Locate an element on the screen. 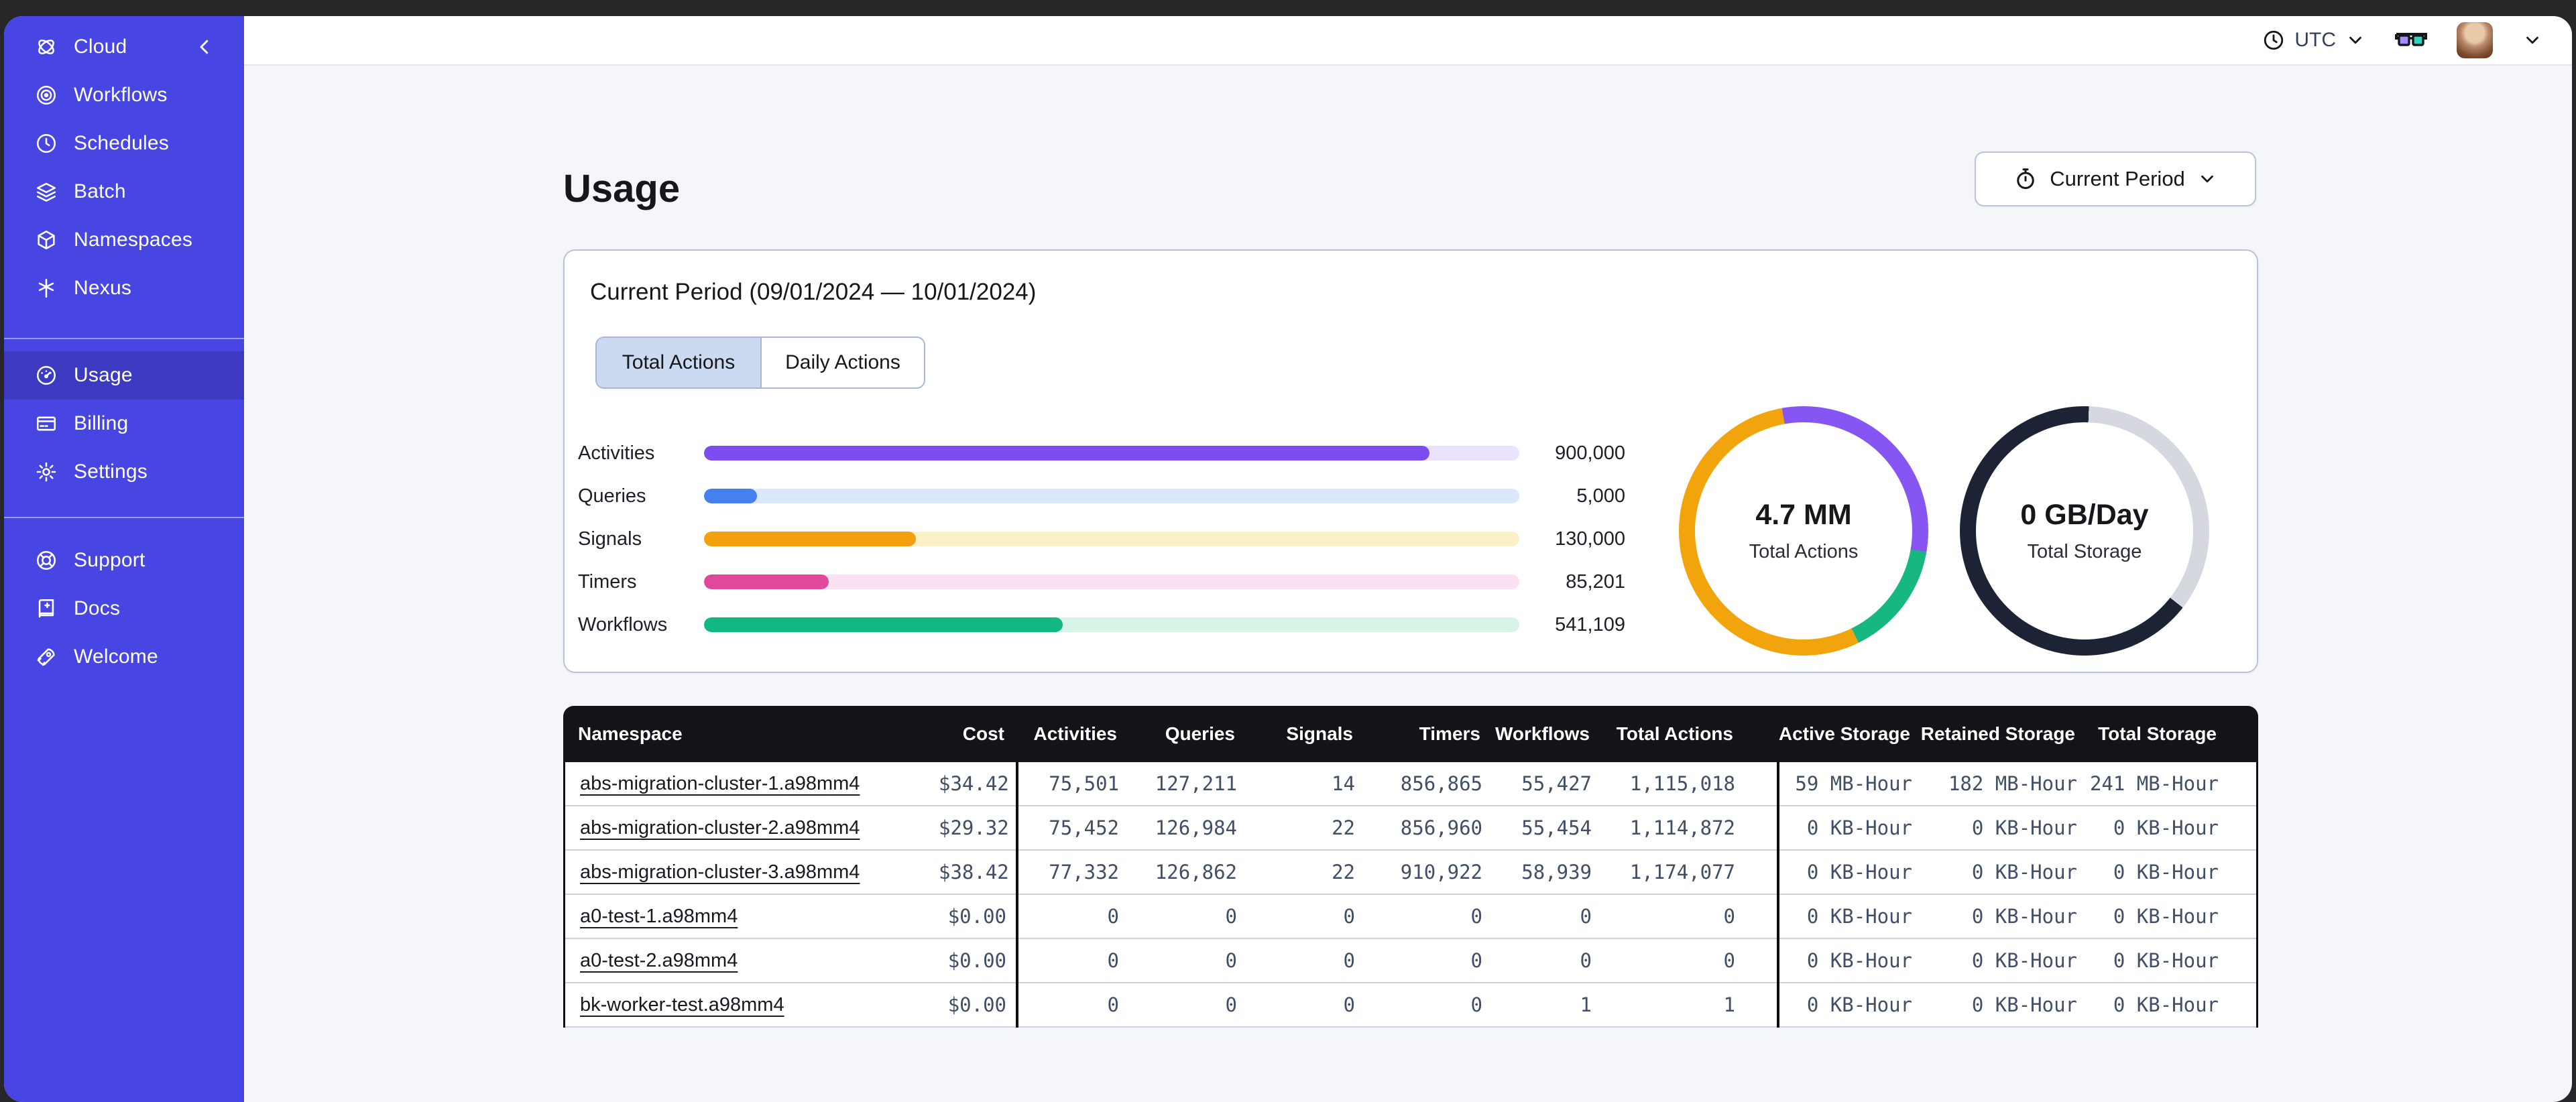  timezone-dropdown: UTC is located at coordinates (2313, 41).